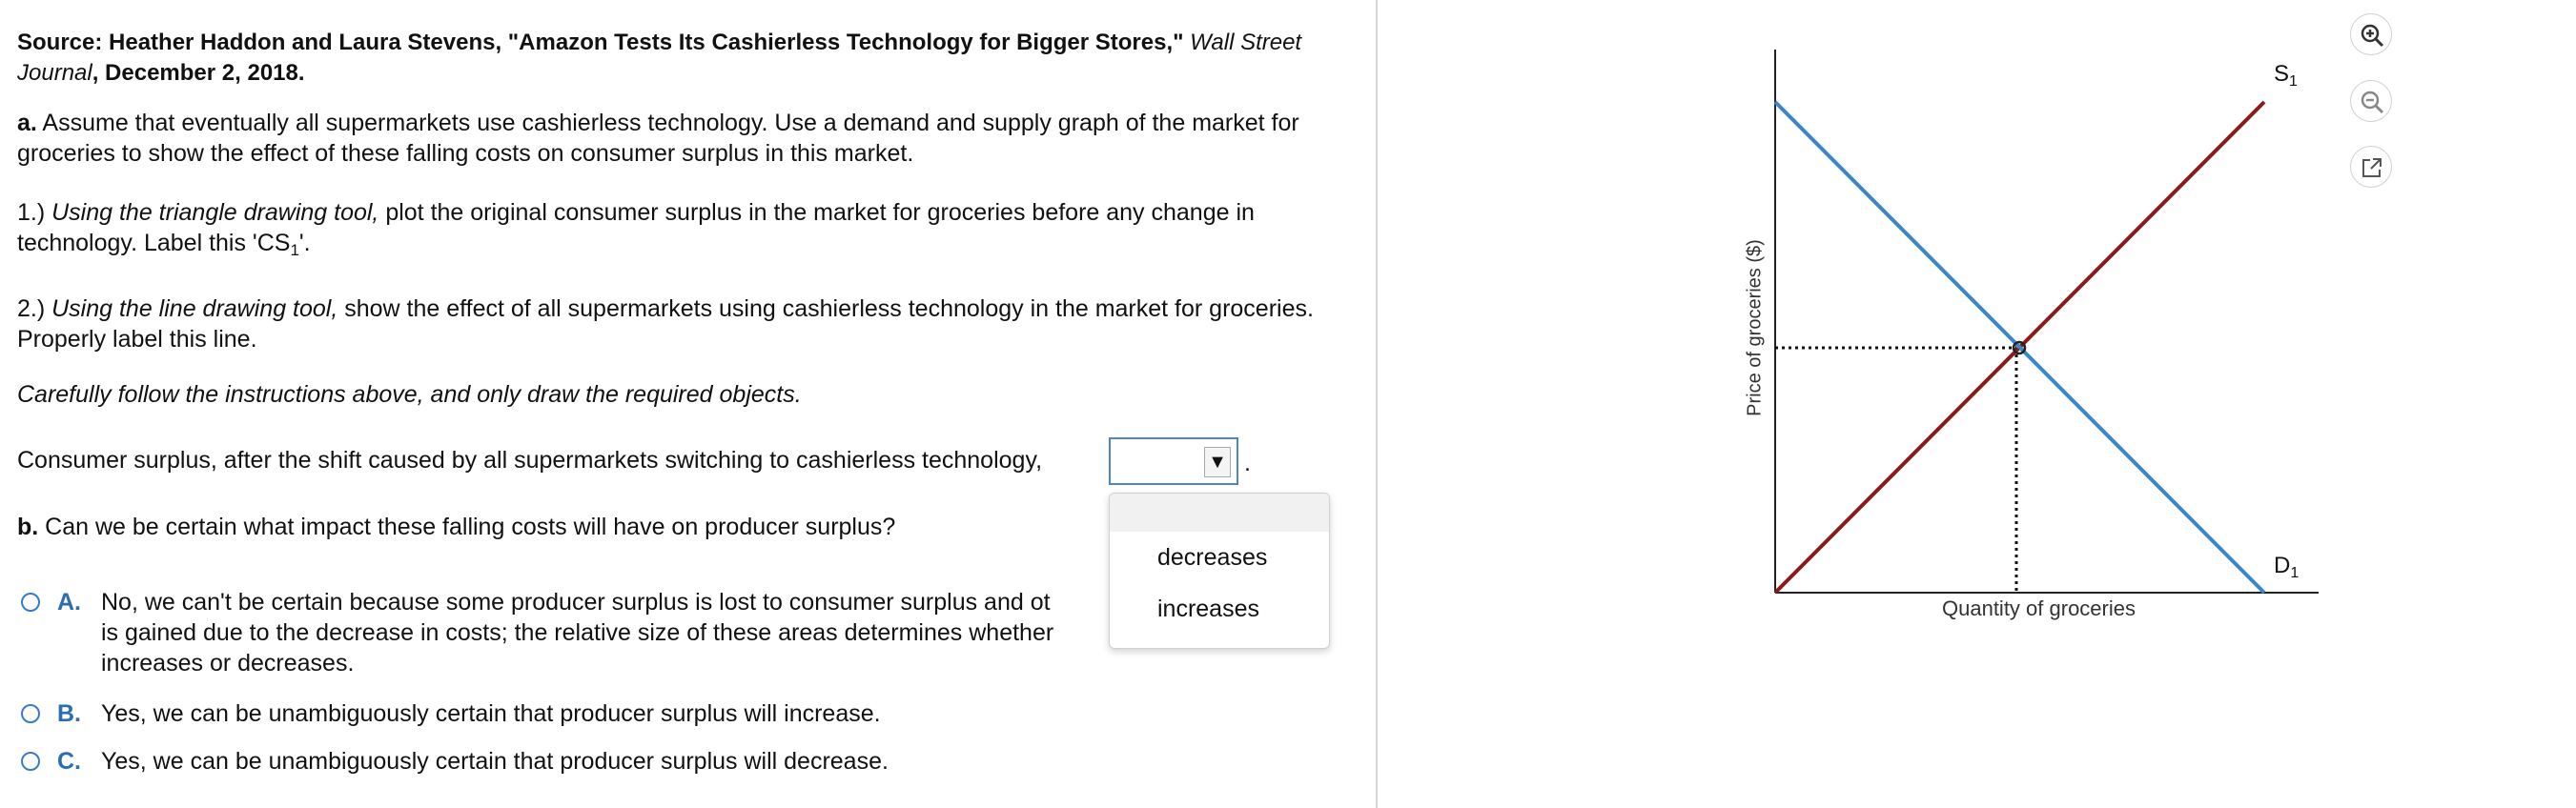  I want to click on zoom-in-icon, so click(2372, 36).